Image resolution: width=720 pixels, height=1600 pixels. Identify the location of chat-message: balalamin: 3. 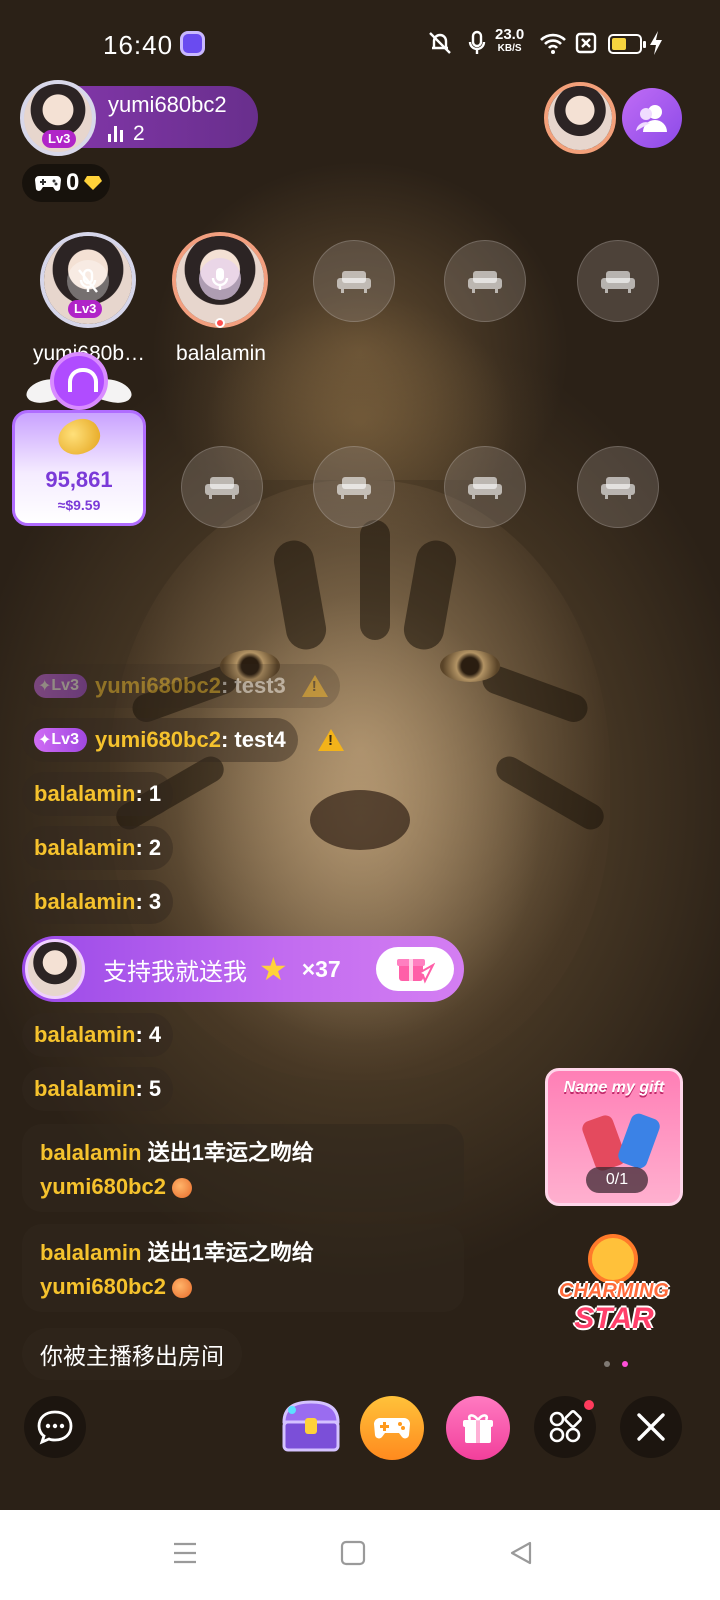
(98, 902).